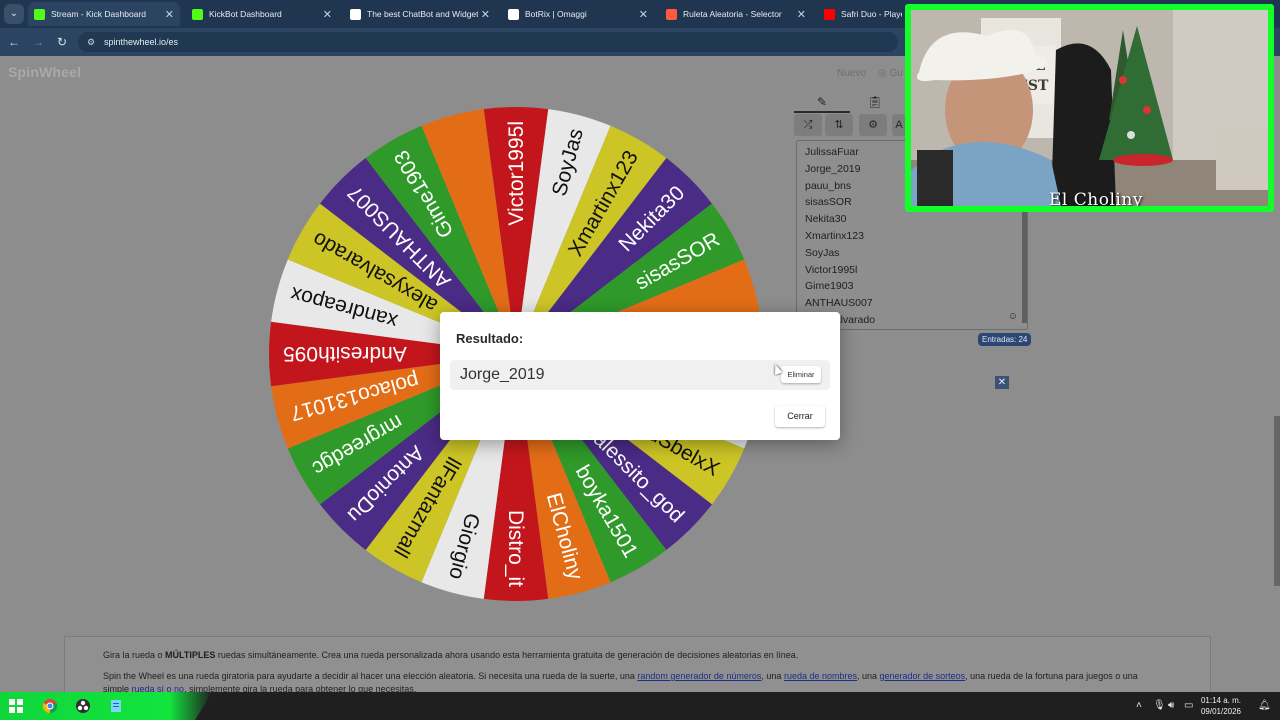 The width and height of the screenshot is (1280, 720). I want to click on clipboard-icon: 📋︎, so click(875, 102).